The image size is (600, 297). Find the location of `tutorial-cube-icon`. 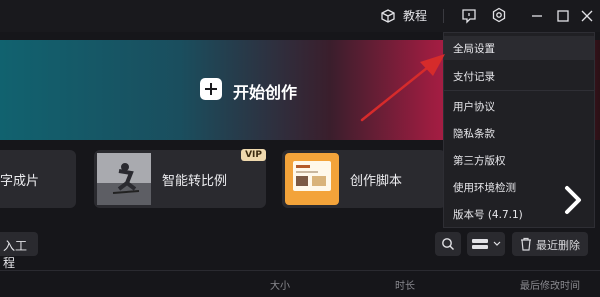

tutorial-cube-icon is located at coordinates (388, 16).